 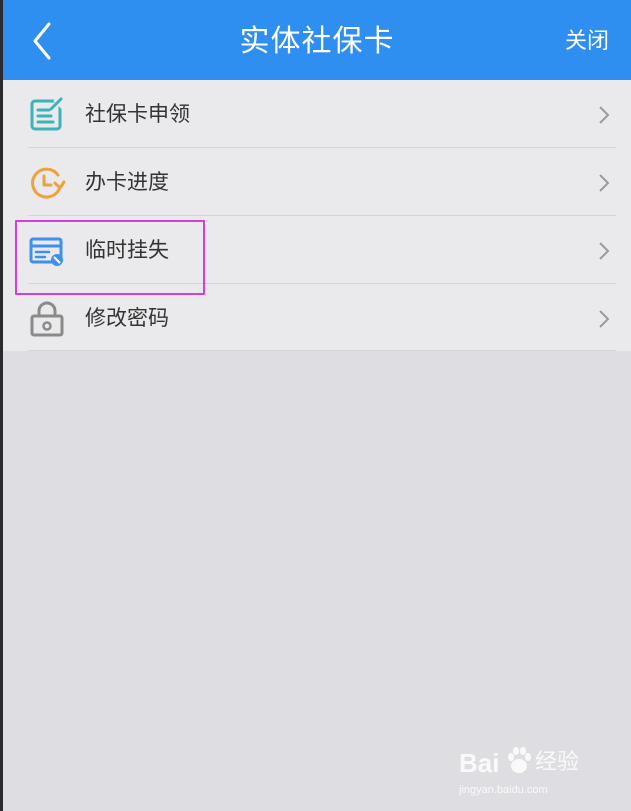 What do you see at coordinates (137, 114) in the screenshot?
I see `menu-item-label: 社保卡申领` at bounding box center [137, 114].